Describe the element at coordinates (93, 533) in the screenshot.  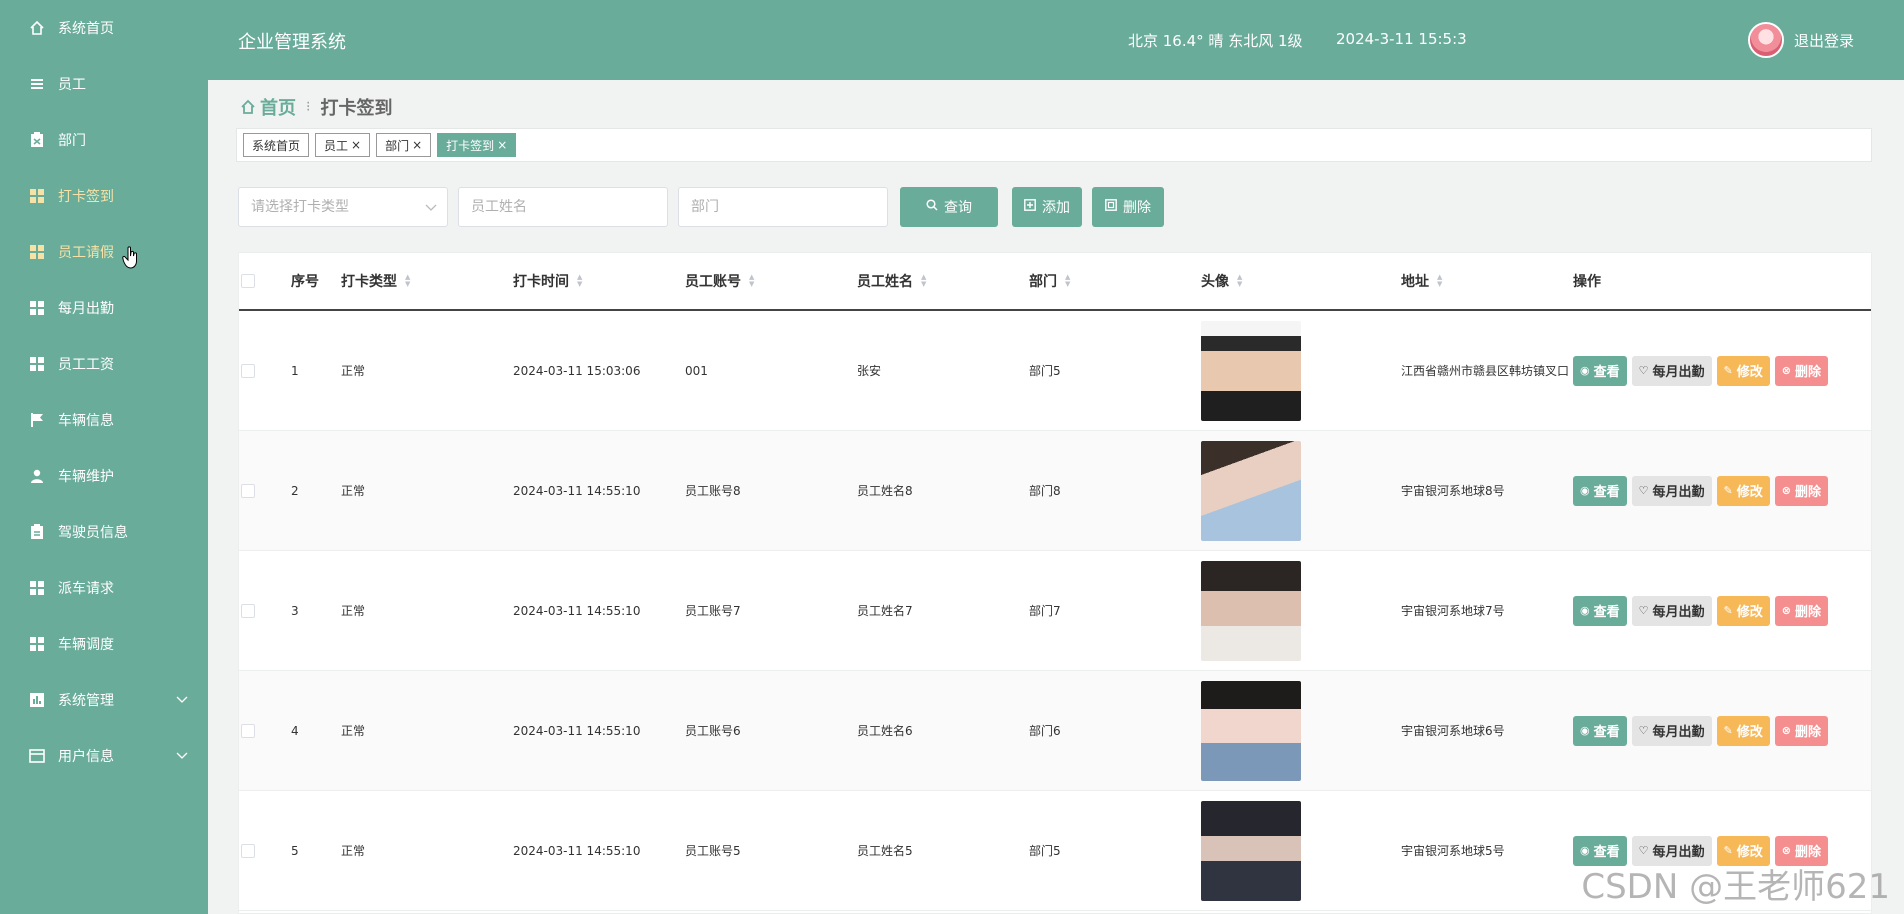
I see `sidebar-item-label: 驾驶员信息` at that location.